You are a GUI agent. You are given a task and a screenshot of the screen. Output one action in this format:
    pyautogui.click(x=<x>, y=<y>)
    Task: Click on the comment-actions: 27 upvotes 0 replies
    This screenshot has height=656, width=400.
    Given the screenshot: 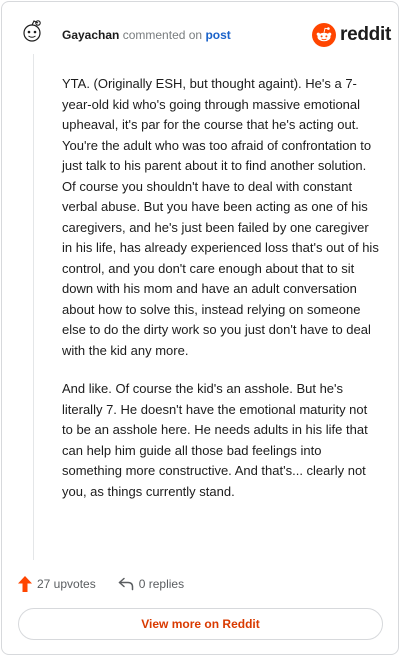 What is the action you would take?
    pyautogui.click(x=101, y=584)
    